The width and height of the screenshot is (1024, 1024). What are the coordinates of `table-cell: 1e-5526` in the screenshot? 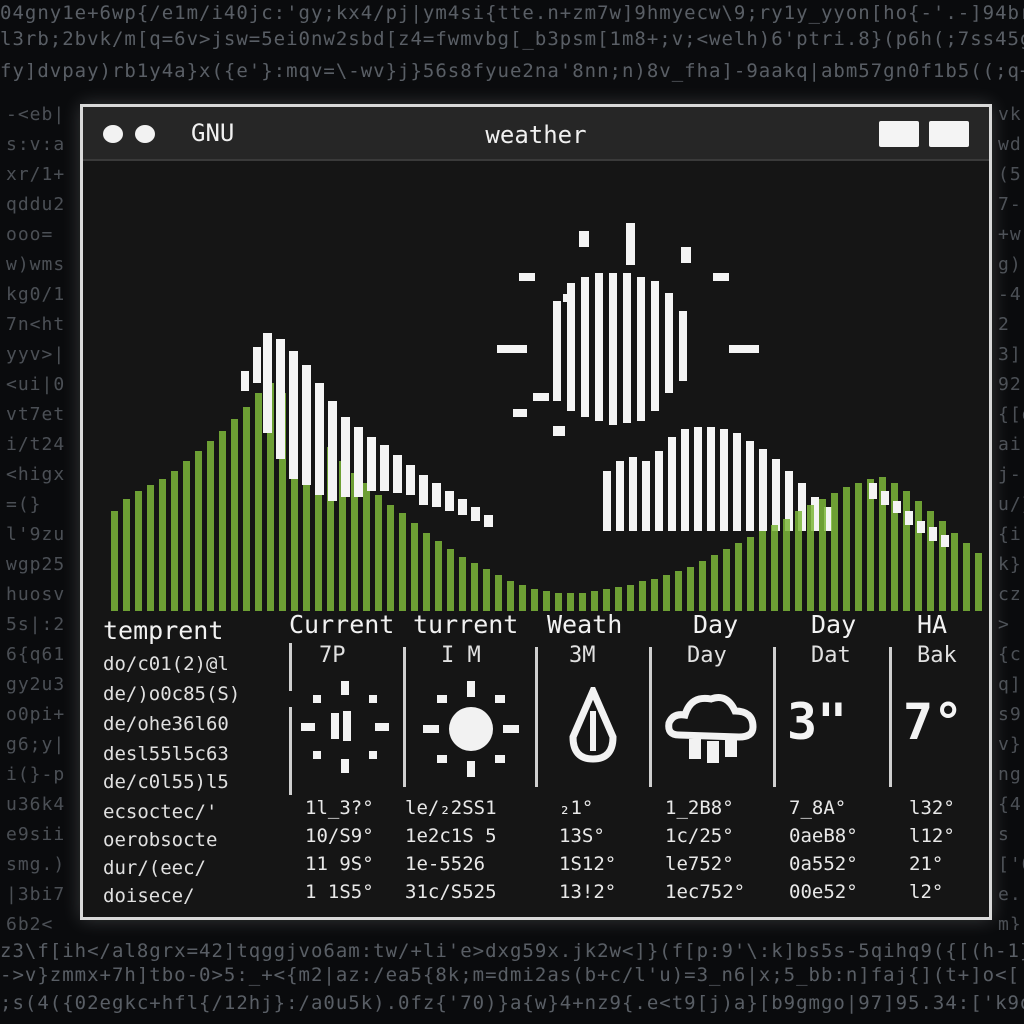 It's located at (445, 864).